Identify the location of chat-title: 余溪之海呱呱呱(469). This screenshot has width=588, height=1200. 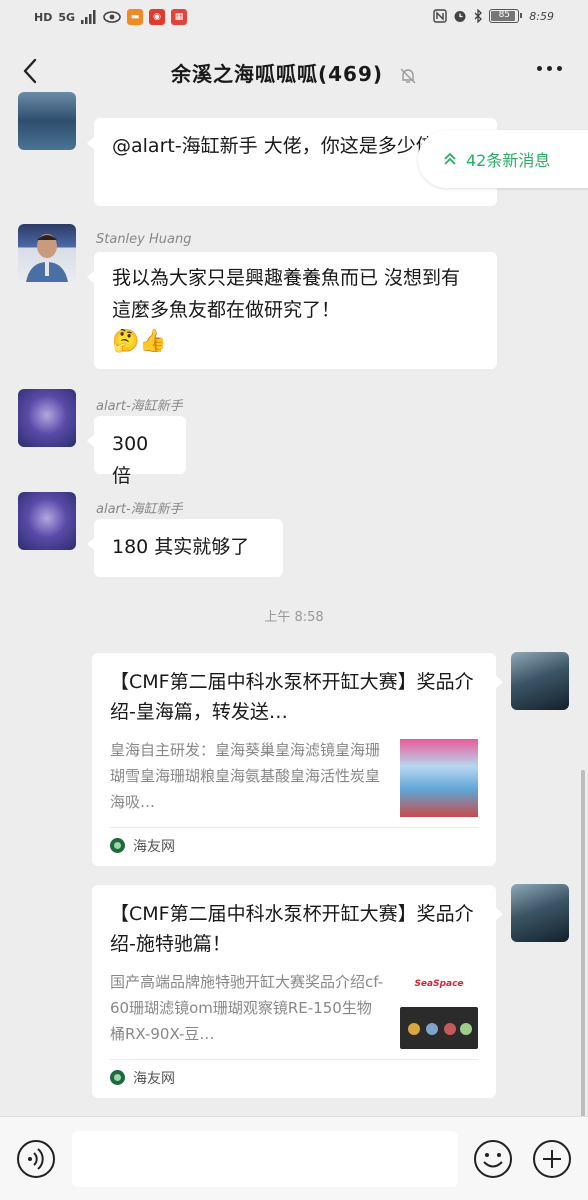
(294, 72).